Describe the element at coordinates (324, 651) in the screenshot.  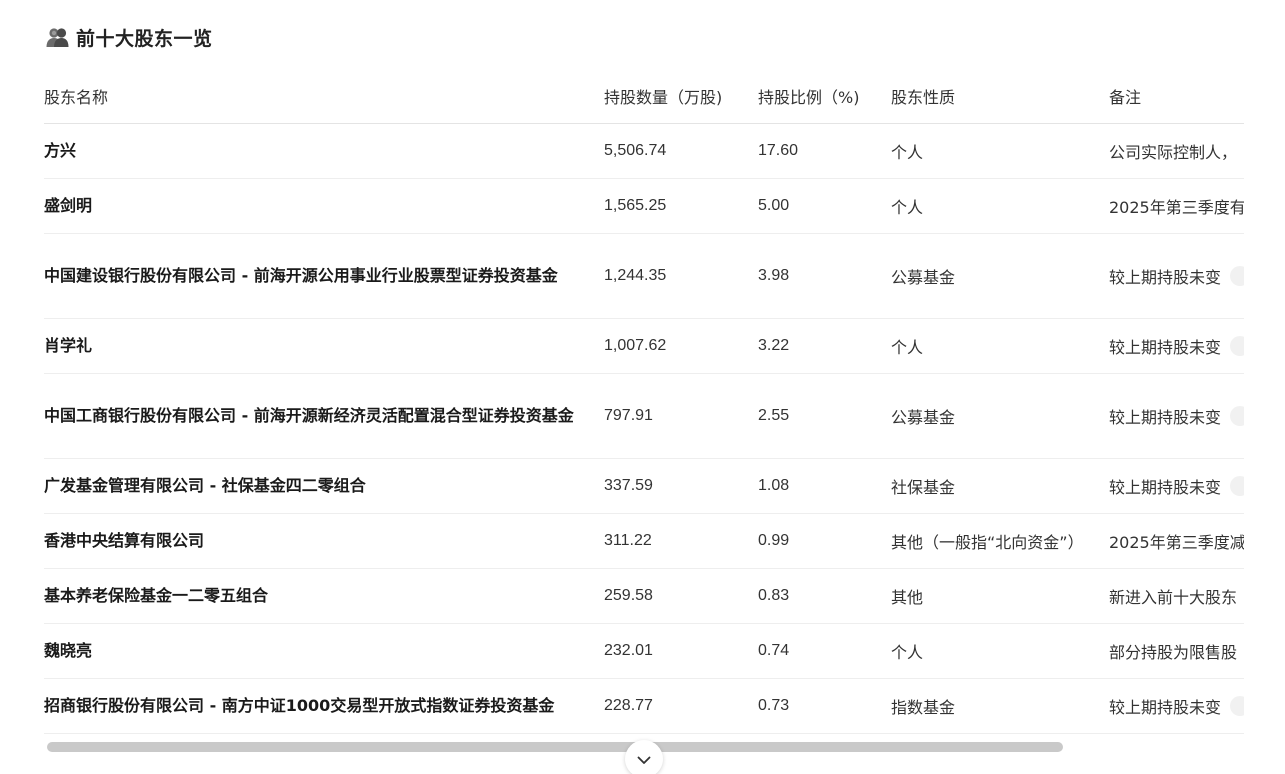
I see `shareholder-name: 魏晓亮` at that location.